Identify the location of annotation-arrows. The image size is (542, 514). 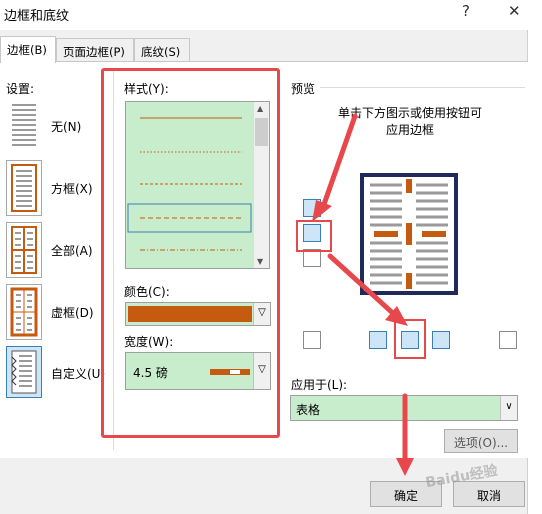
(363, 294).